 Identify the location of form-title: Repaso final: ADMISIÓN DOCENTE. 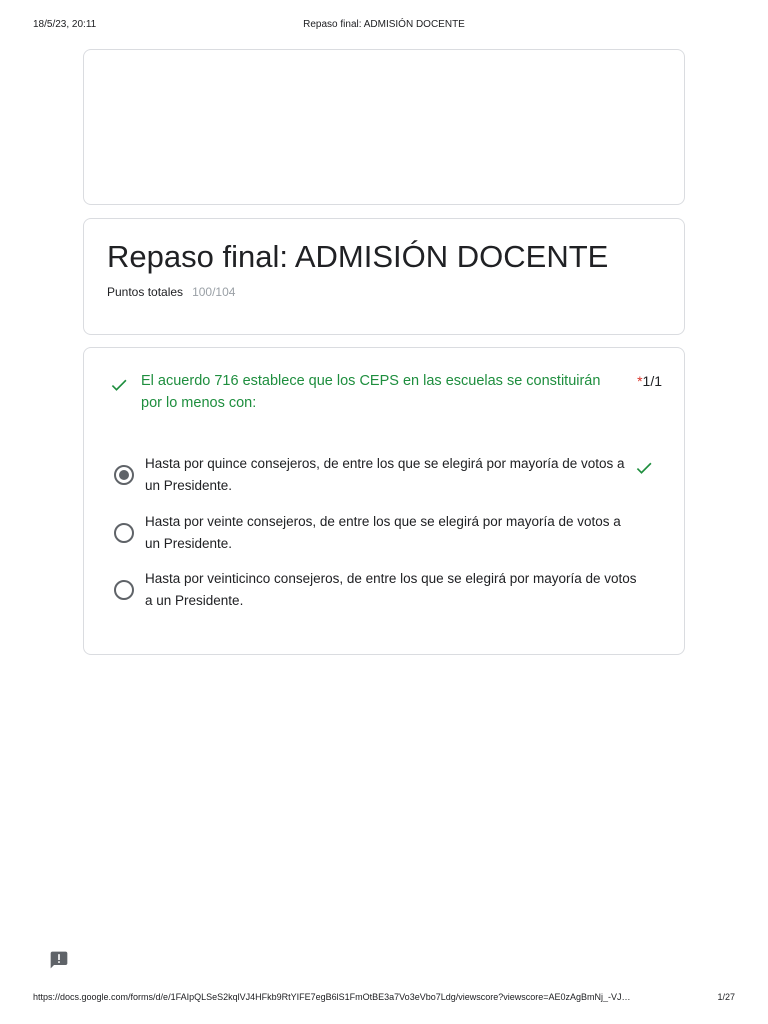
(358, 256).